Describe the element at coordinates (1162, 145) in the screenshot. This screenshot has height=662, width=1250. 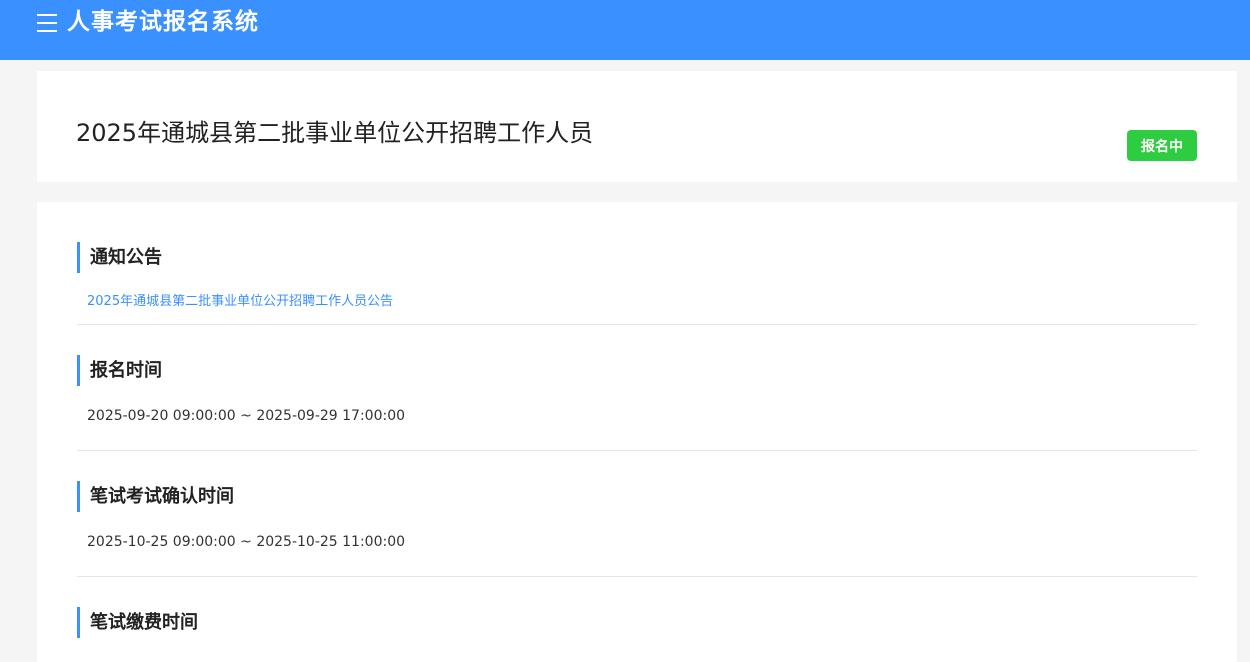
I see `registration-status-badge: 报名中` at that location.